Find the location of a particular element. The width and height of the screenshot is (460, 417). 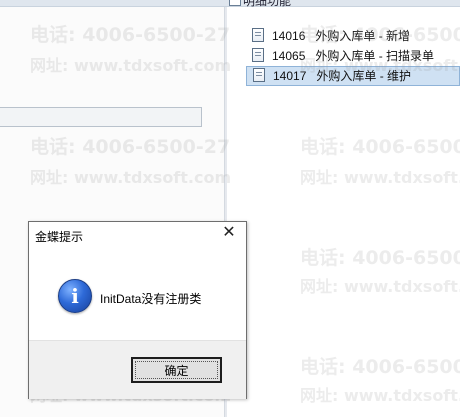

dialog-footer: 确定 is located at coordinates (137, 369).